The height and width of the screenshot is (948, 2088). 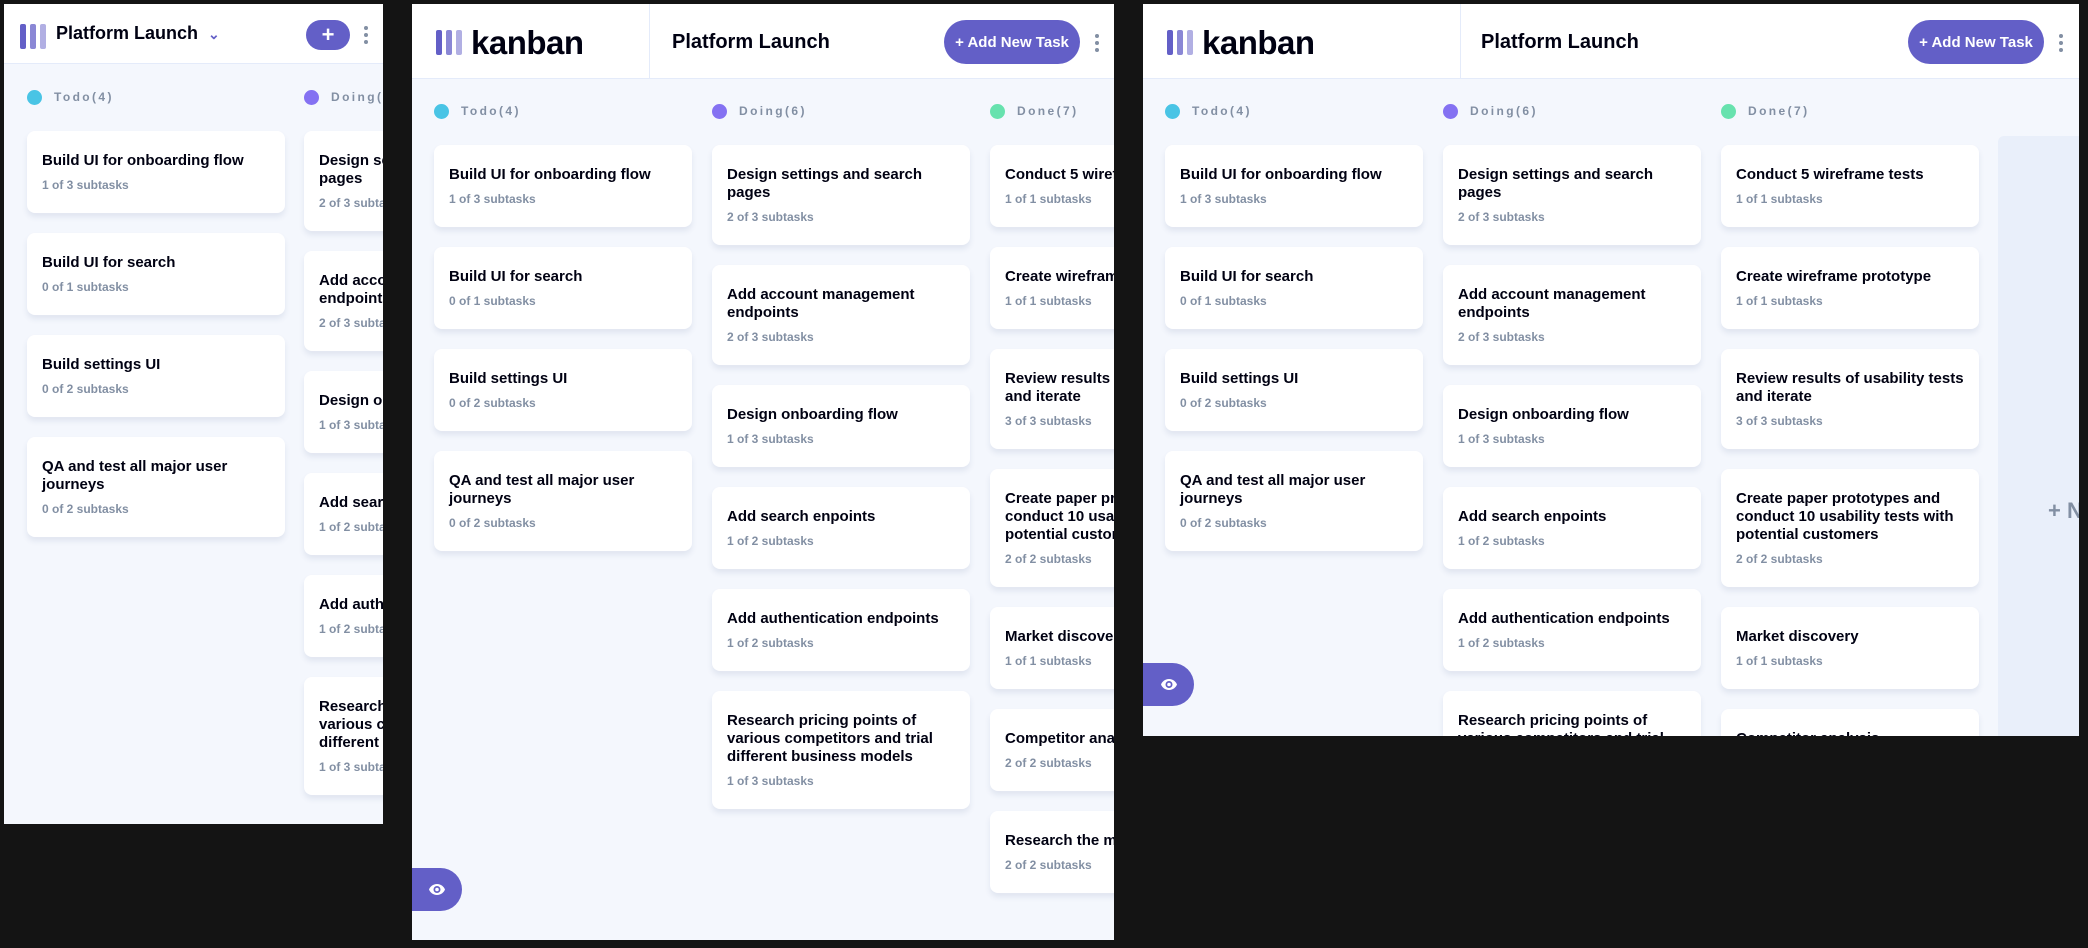 I want to click on task-subtasks: 2 of 3 subtasks, so click(x=351, y=203).